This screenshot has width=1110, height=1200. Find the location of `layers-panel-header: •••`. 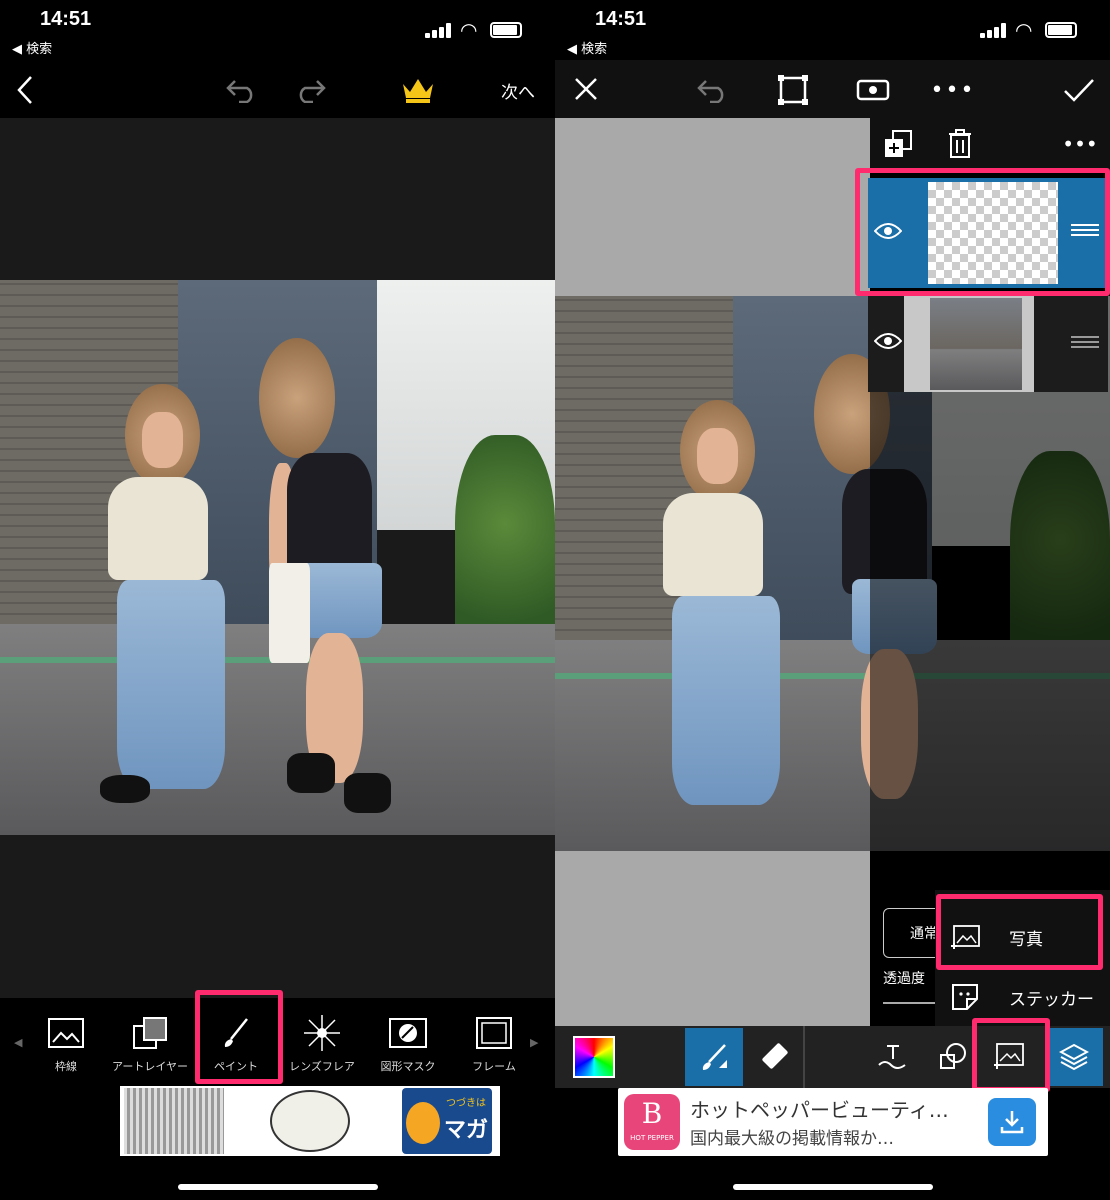

layers-panel-header: ••• is located at coordinates (990, 144).